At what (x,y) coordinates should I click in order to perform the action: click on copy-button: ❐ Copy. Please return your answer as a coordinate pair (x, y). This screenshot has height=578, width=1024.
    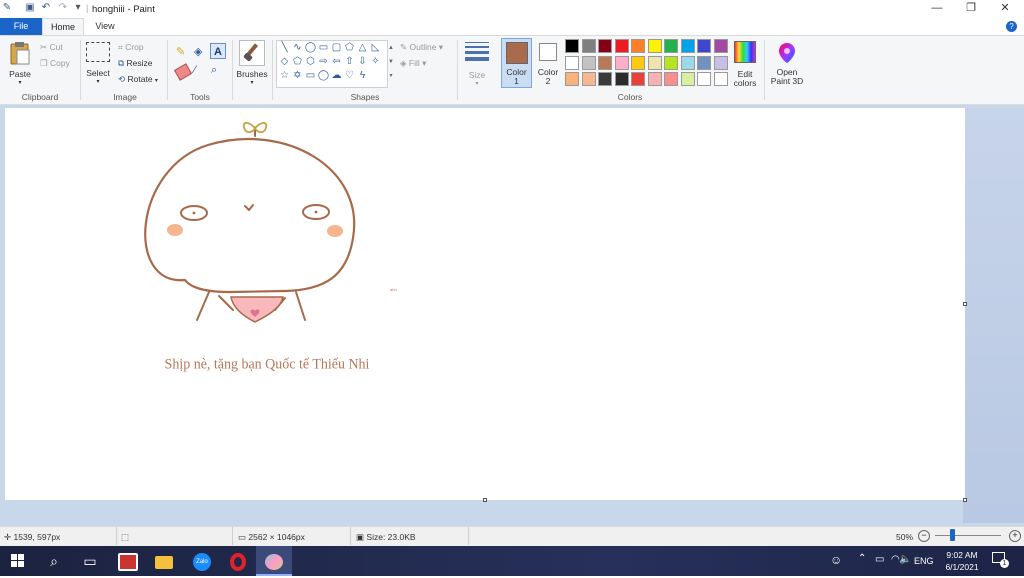
    Looking at the image, I should click on (55, 63).